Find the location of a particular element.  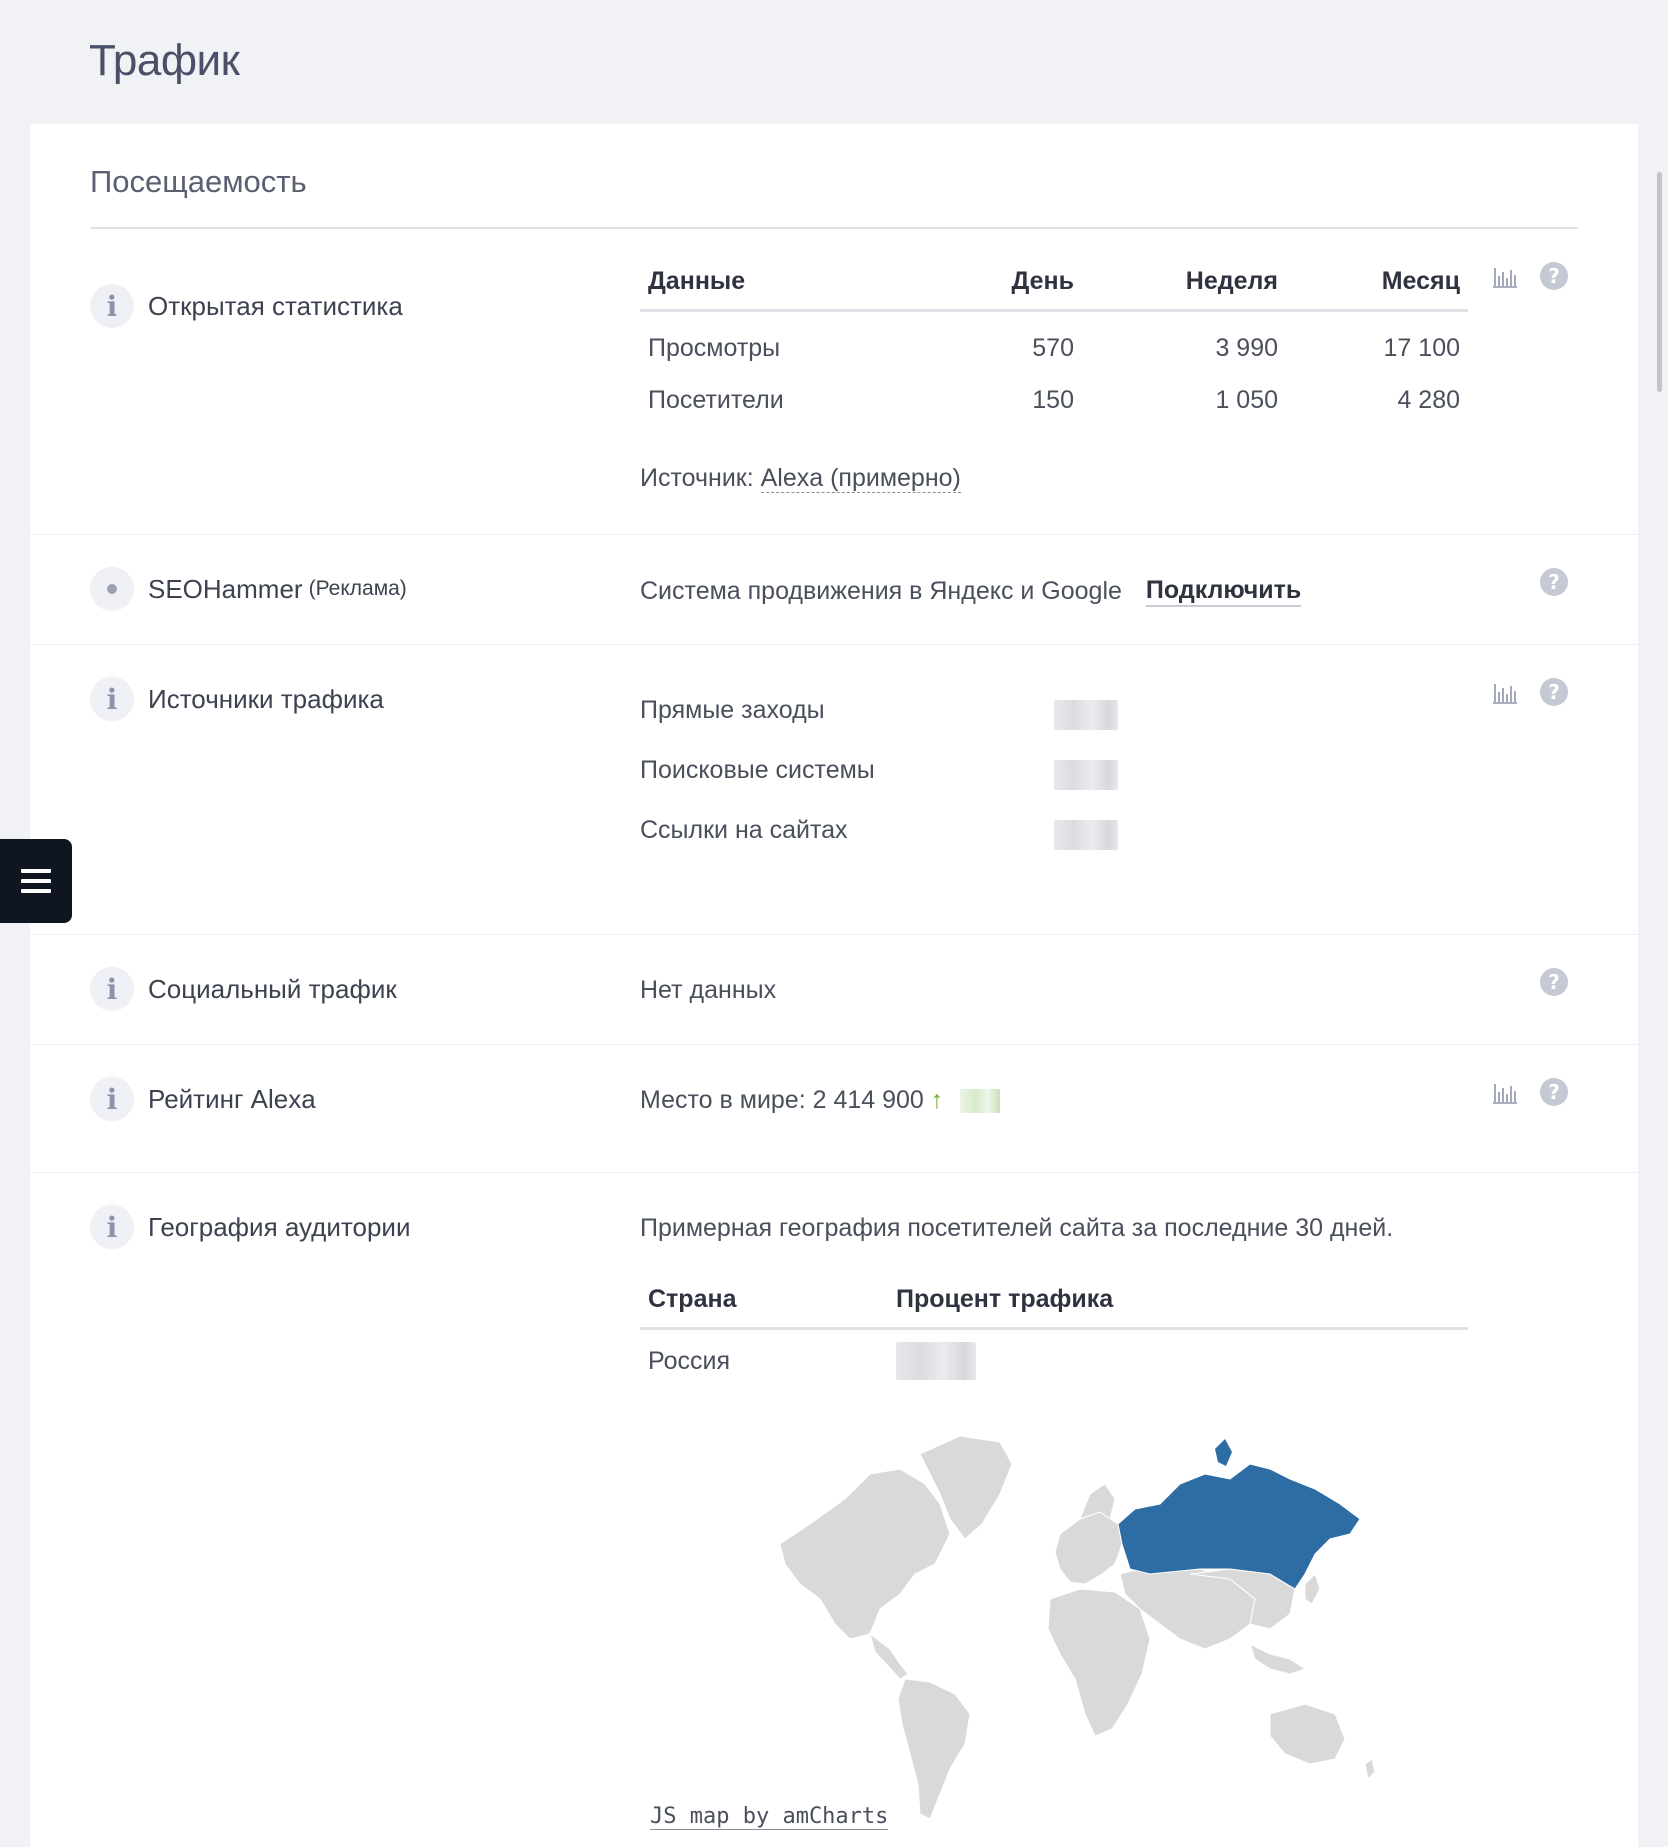

row-month: 17 100 is located at coordinates (1421, 347).